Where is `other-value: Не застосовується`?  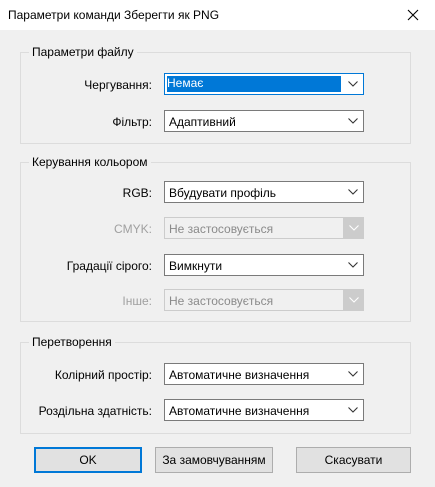 other-value: Не застосовується is located at coordinates (221, 301).